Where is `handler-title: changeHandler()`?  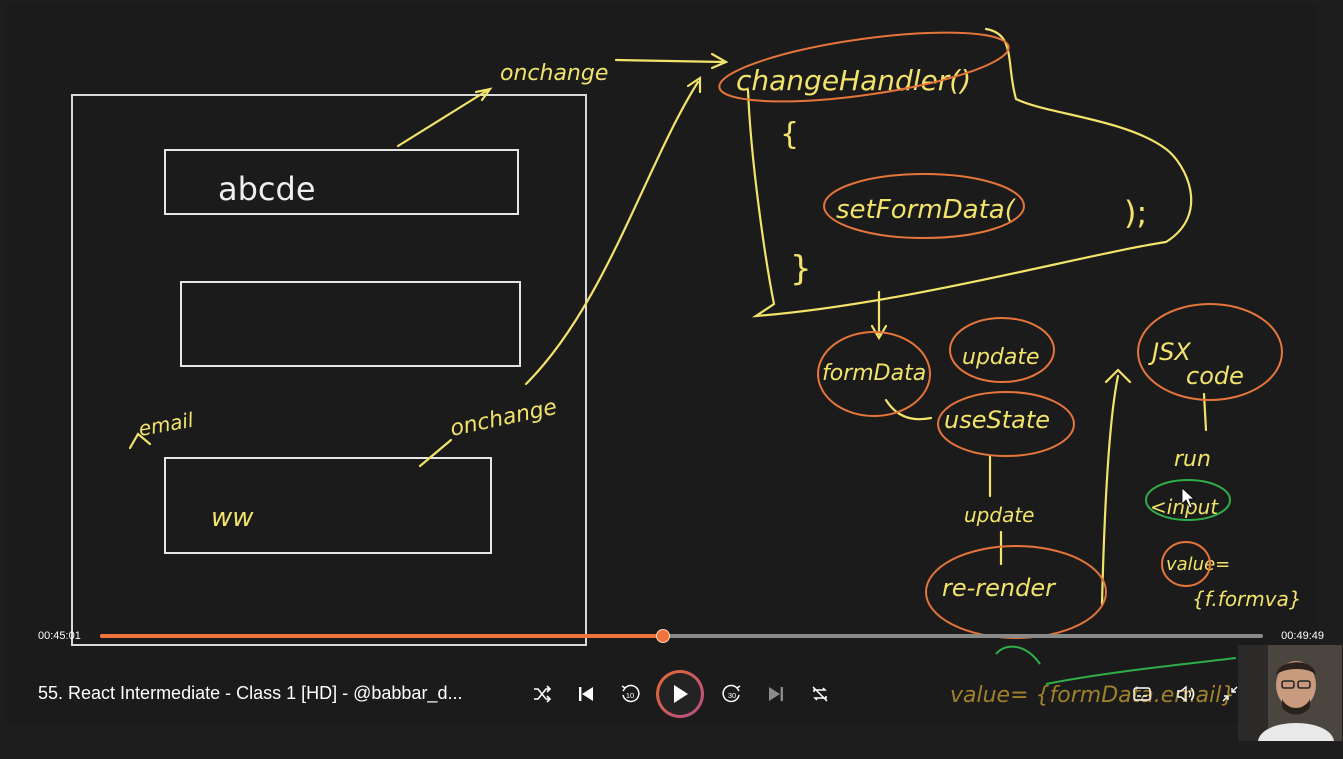
handler-title: changeHandler() is located at coordinates (853, 80).